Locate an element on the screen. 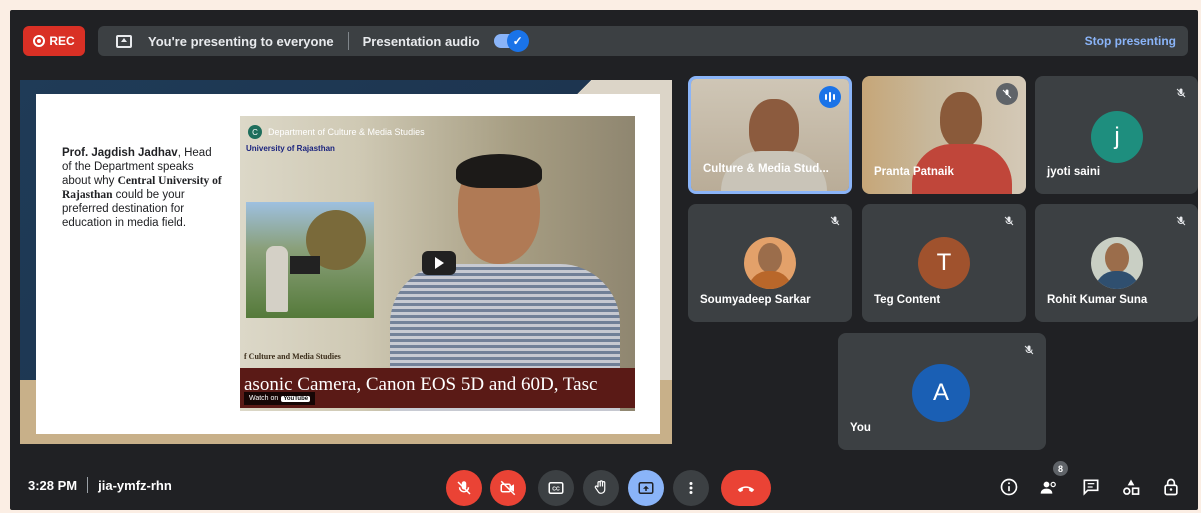 This screenshot has width=1201, height=513. participant-tile: Soumyadeep Sarkar is located at coordinates (770, 263).